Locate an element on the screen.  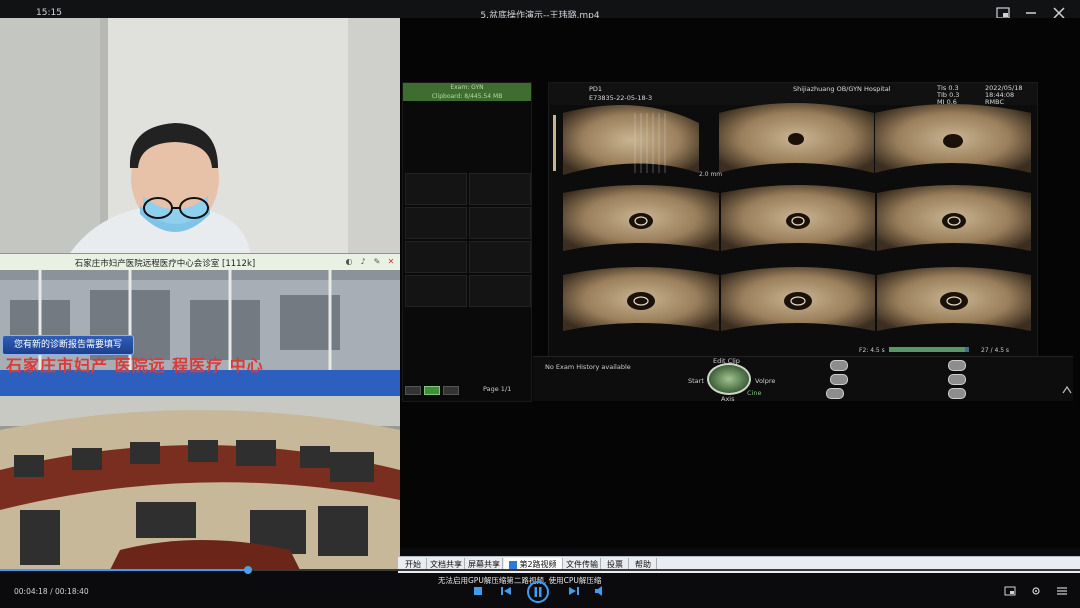
tab-second-video-label: 第2路视频 is located at coordinates (538, 564).